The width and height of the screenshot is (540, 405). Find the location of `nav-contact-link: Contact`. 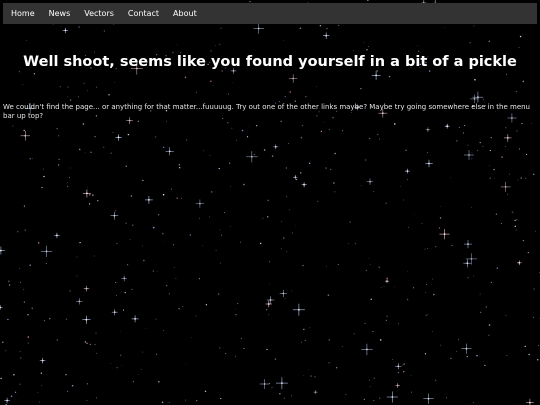

nav-contact-link: Contact is located at coordinates (143, 13).